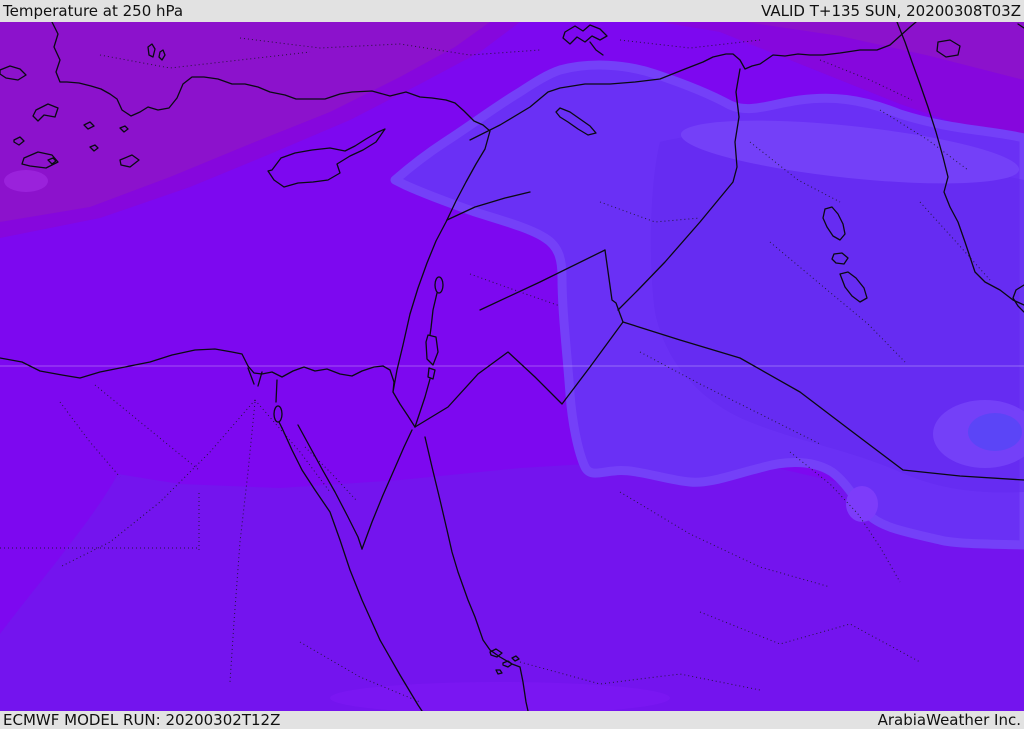 This screenshot has width=1024, height=729. I want to click on temp-blob-hook, so click(862, 504).